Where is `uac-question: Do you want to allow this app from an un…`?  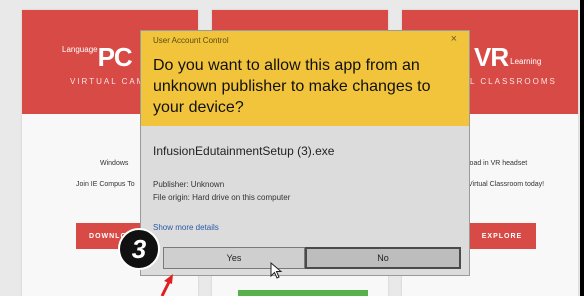
uac-question: Do you want to allow this app from an un… is located at coordinates (292, 86).